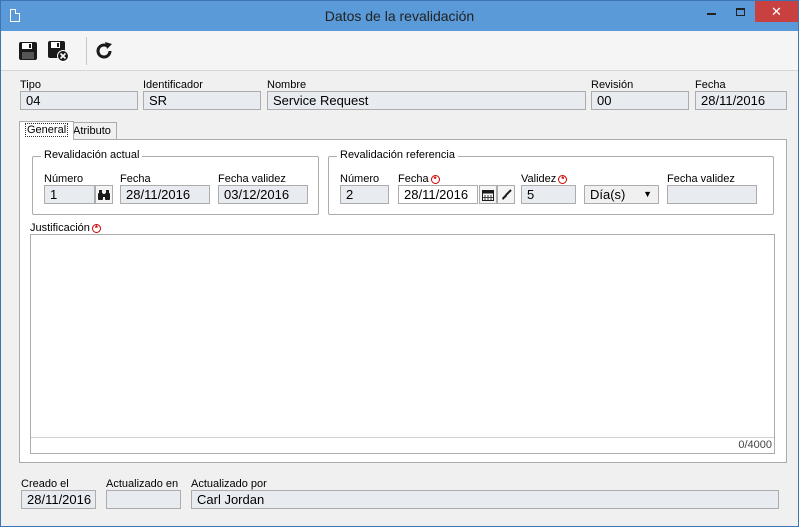 This screenshot has width=799, height=527. I want to click on ref-fecha-field: 28/11/2016, so click(438, 194).